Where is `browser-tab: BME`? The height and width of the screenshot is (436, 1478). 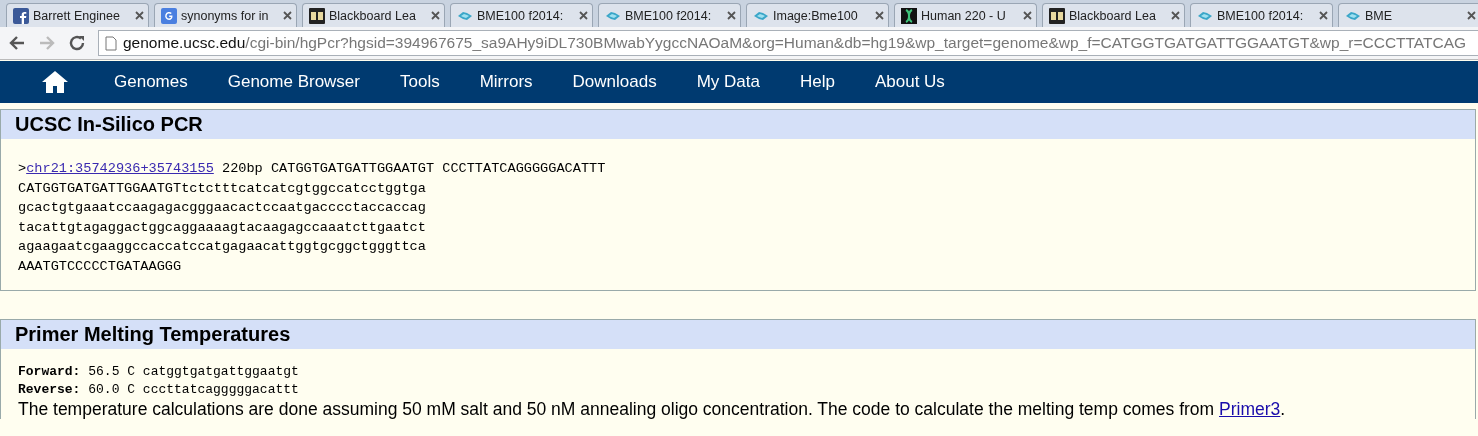 browser-tab: BME is located at coordinates (1408, 15).